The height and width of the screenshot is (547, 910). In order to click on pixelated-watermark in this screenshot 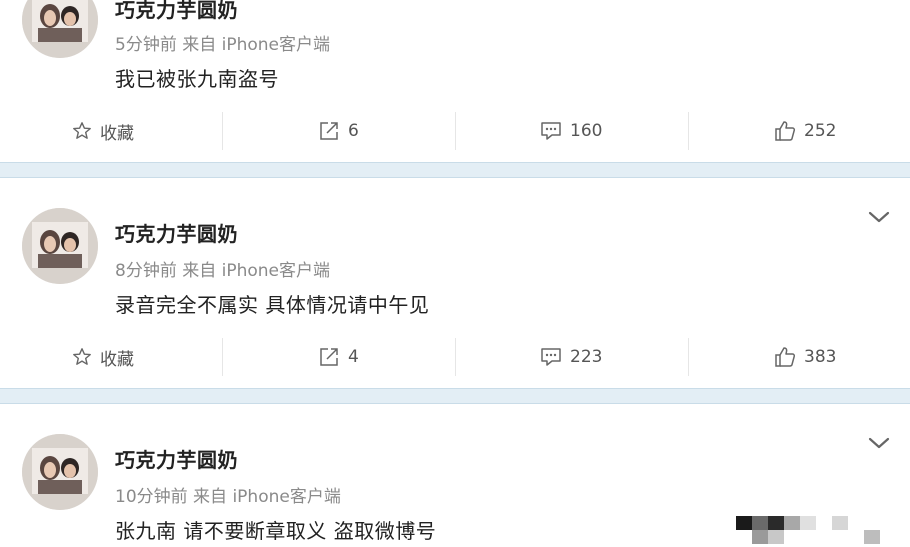, I will do `click(811, 529)`.